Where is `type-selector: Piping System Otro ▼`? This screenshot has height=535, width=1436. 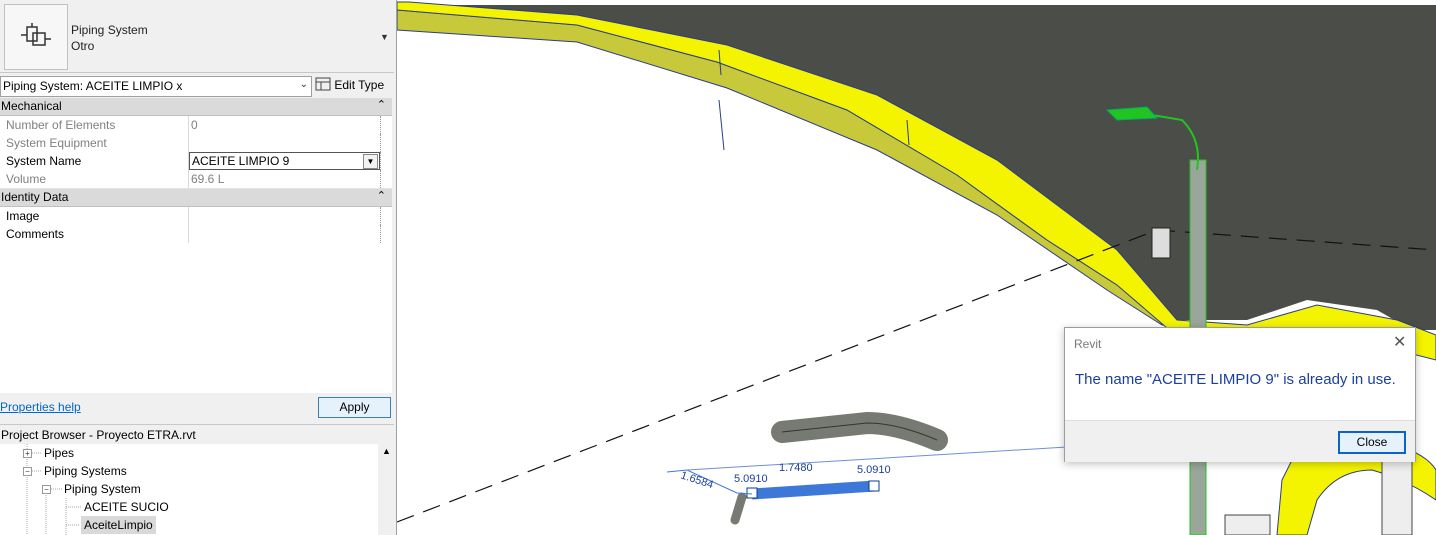 type-selector: Piping System Otro ▼ is located at coordinates (197, 36).